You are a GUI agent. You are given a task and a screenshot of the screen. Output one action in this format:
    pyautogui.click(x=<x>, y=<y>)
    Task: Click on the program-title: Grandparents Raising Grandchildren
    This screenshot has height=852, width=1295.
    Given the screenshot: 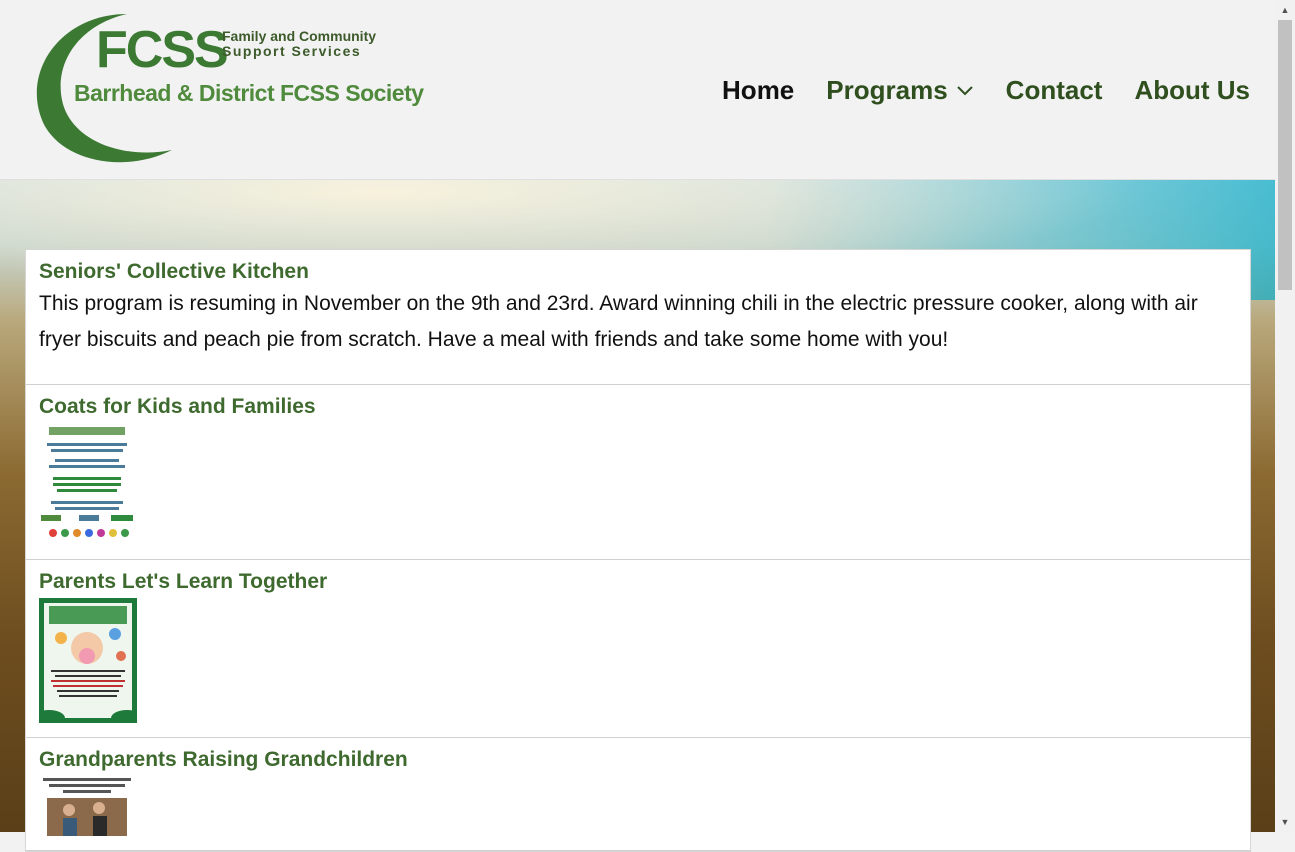 What is the action you would take?
    pyautogui.click(x=638, y=760)
    